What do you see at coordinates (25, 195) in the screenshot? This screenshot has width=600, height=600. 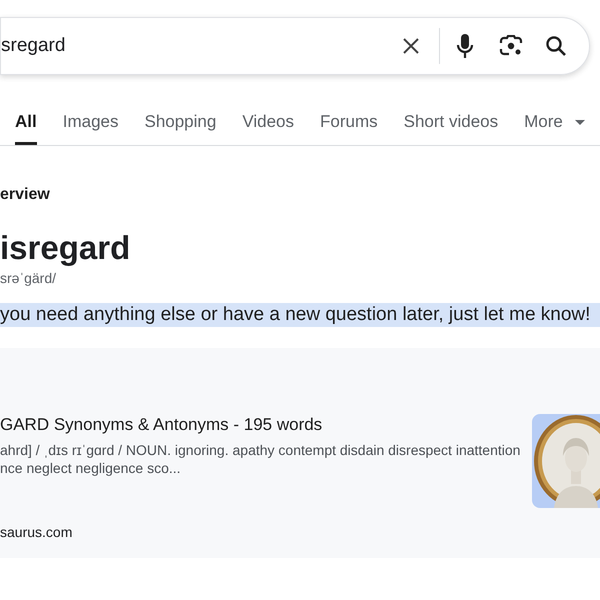 I see `section-label: erview` at bounding box center [25, 195].